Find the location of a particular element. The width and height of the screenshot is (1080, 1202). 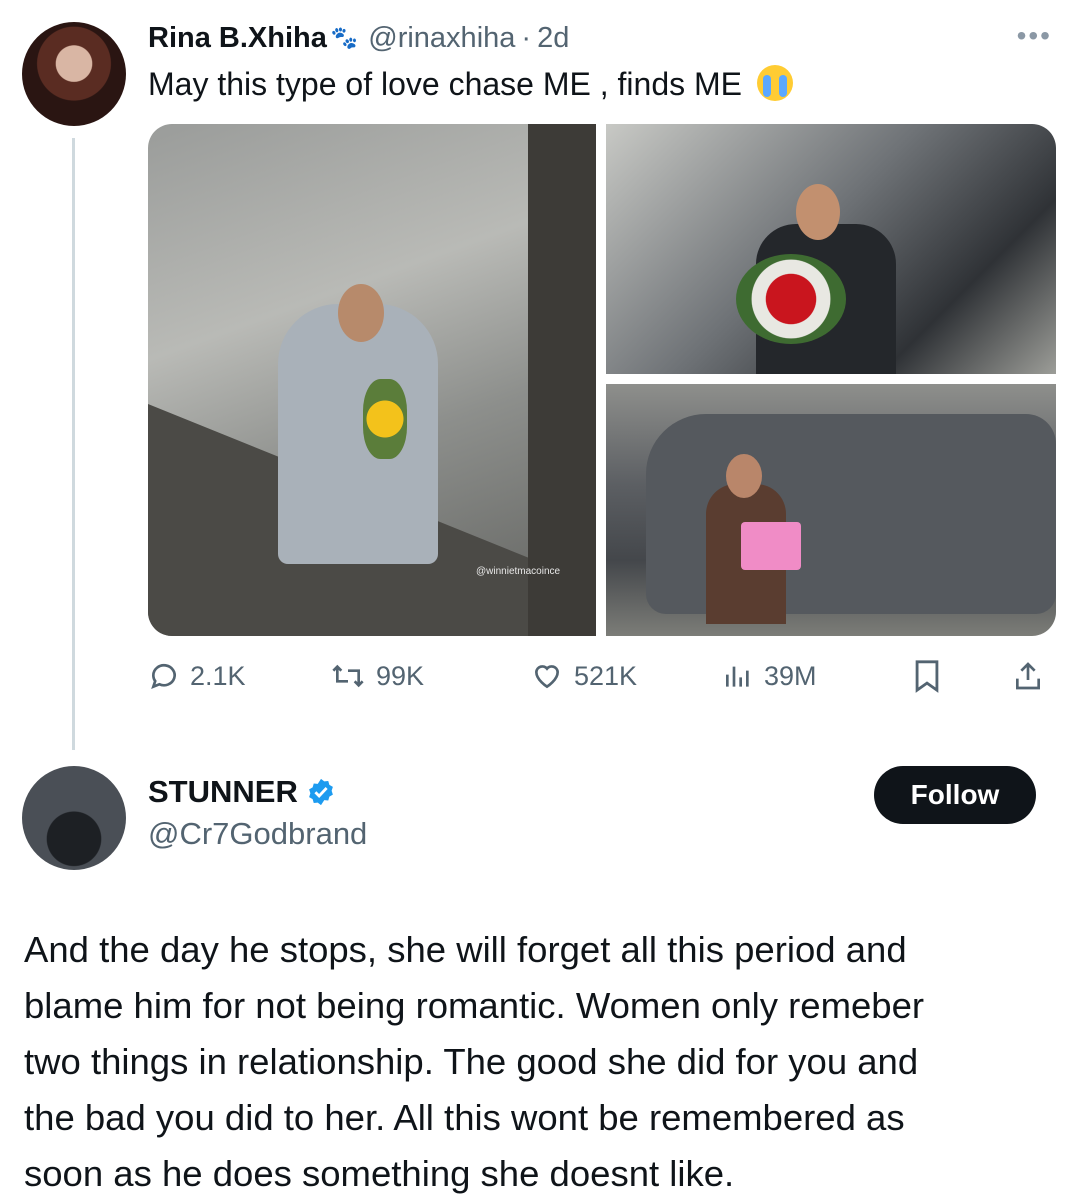

reply-button: 2.1K is located at coordinates (197, 676).